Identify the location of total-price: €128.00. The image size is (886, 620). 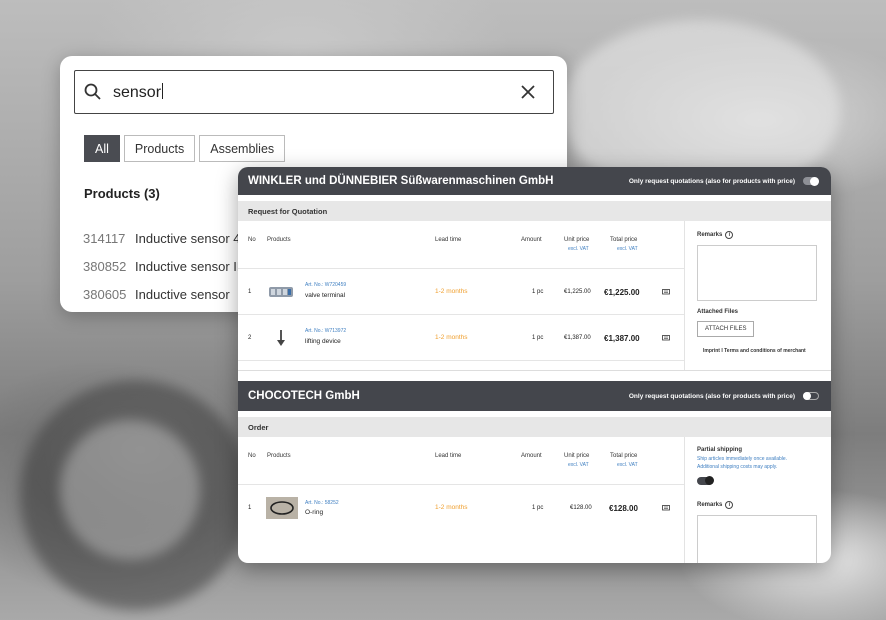
(623, 508).